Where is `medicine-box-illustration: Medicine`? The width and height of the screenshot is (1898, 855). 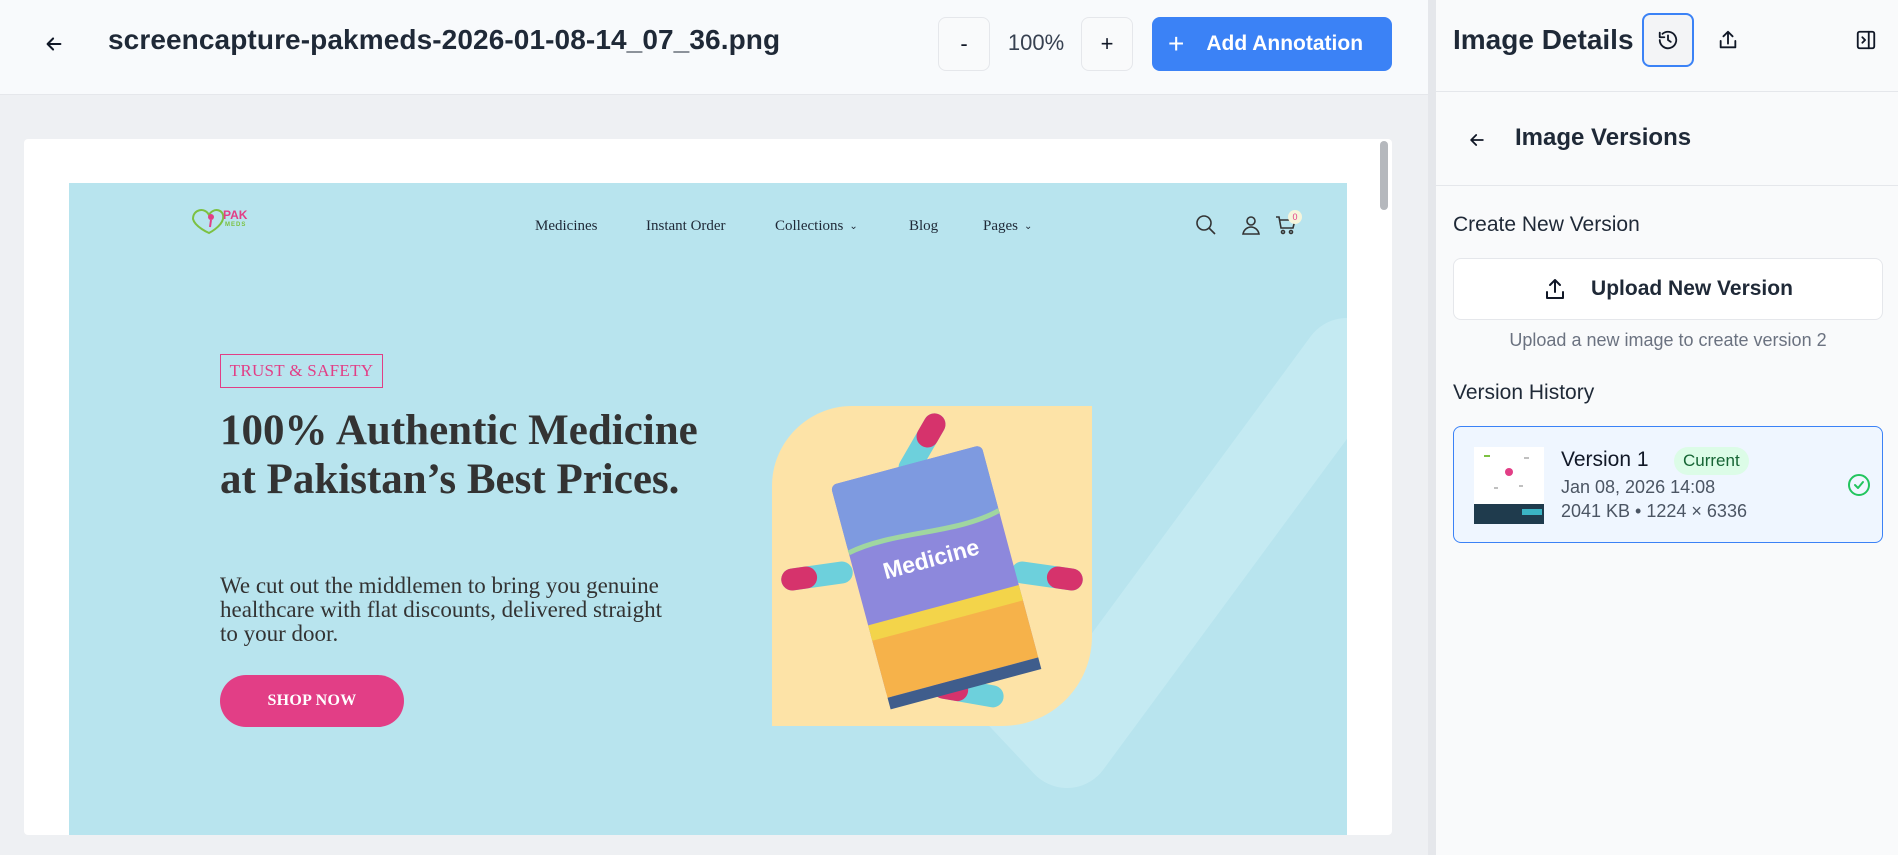
medicine-box-illustration: Medicine is located at coordinates (932, 566).